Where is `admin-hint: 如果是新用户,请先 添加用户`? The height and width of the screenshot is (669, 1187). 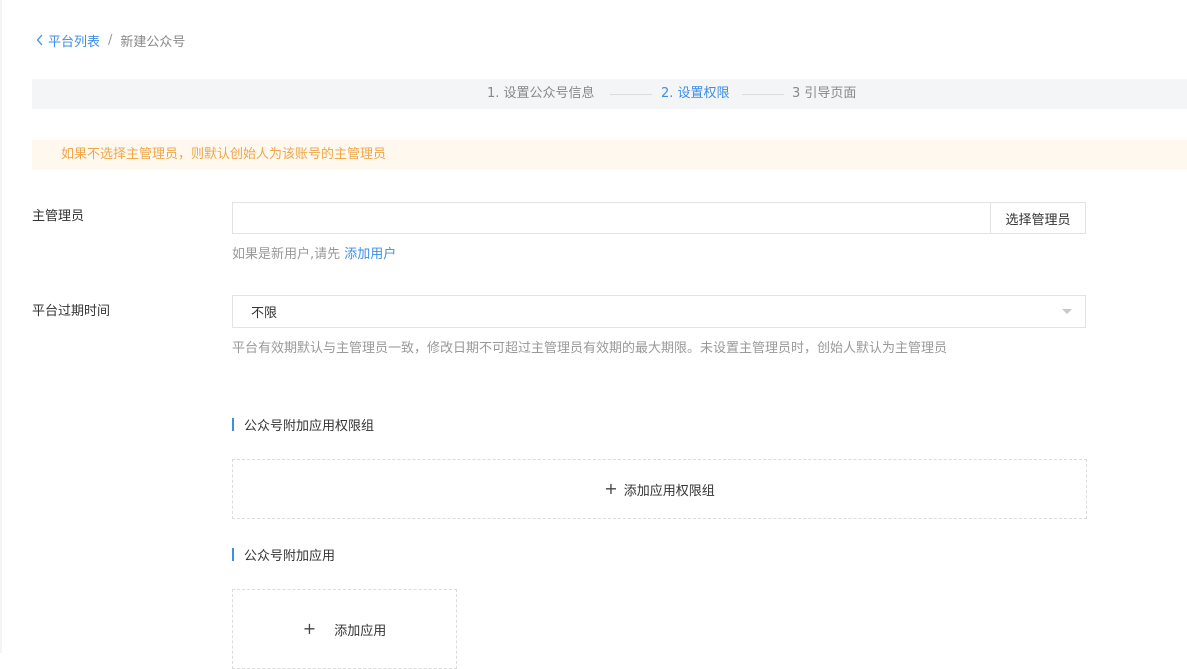
admin-hint: 如果是新用户,请先 添加用户 is located at coordinates (314, 255).